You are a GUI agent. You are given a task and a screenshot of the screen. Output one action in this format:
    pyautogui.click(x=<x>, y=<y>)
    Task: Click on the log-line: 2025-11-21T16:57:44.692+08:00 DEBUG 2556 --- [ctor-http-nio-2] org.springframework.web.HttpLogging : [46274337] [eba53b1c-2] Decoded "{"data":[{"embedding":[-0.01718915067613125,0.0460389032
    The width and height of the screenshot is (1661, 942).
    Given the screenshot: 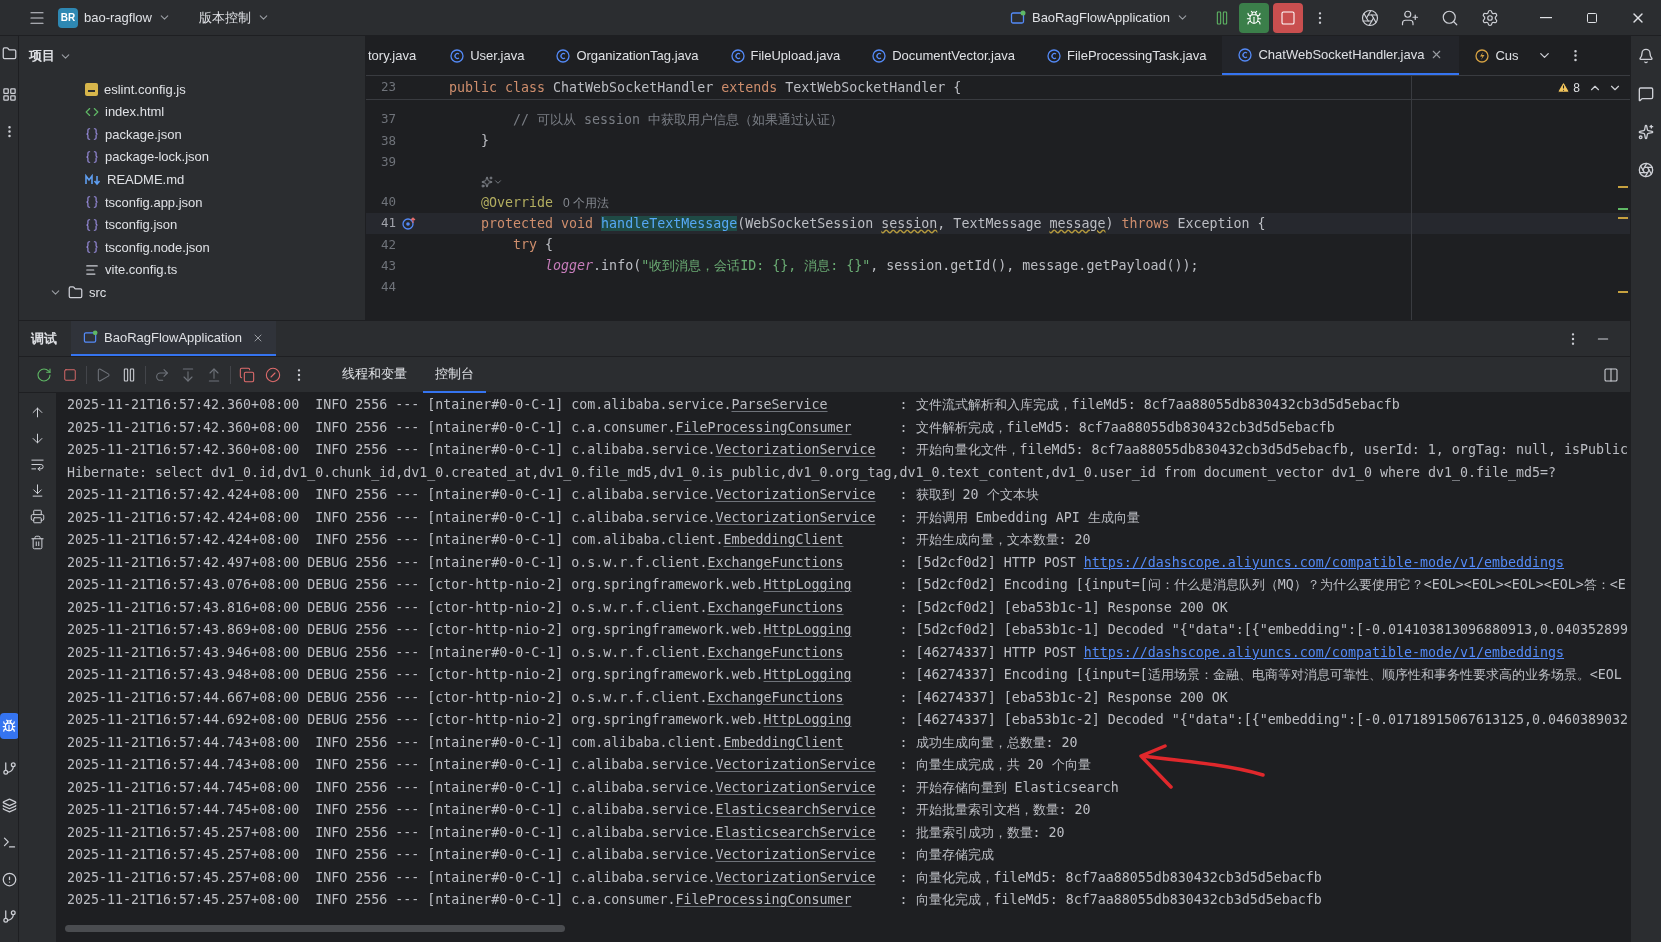 What is the action you would take?
    pyautogui.click(x=848, y=720)
    